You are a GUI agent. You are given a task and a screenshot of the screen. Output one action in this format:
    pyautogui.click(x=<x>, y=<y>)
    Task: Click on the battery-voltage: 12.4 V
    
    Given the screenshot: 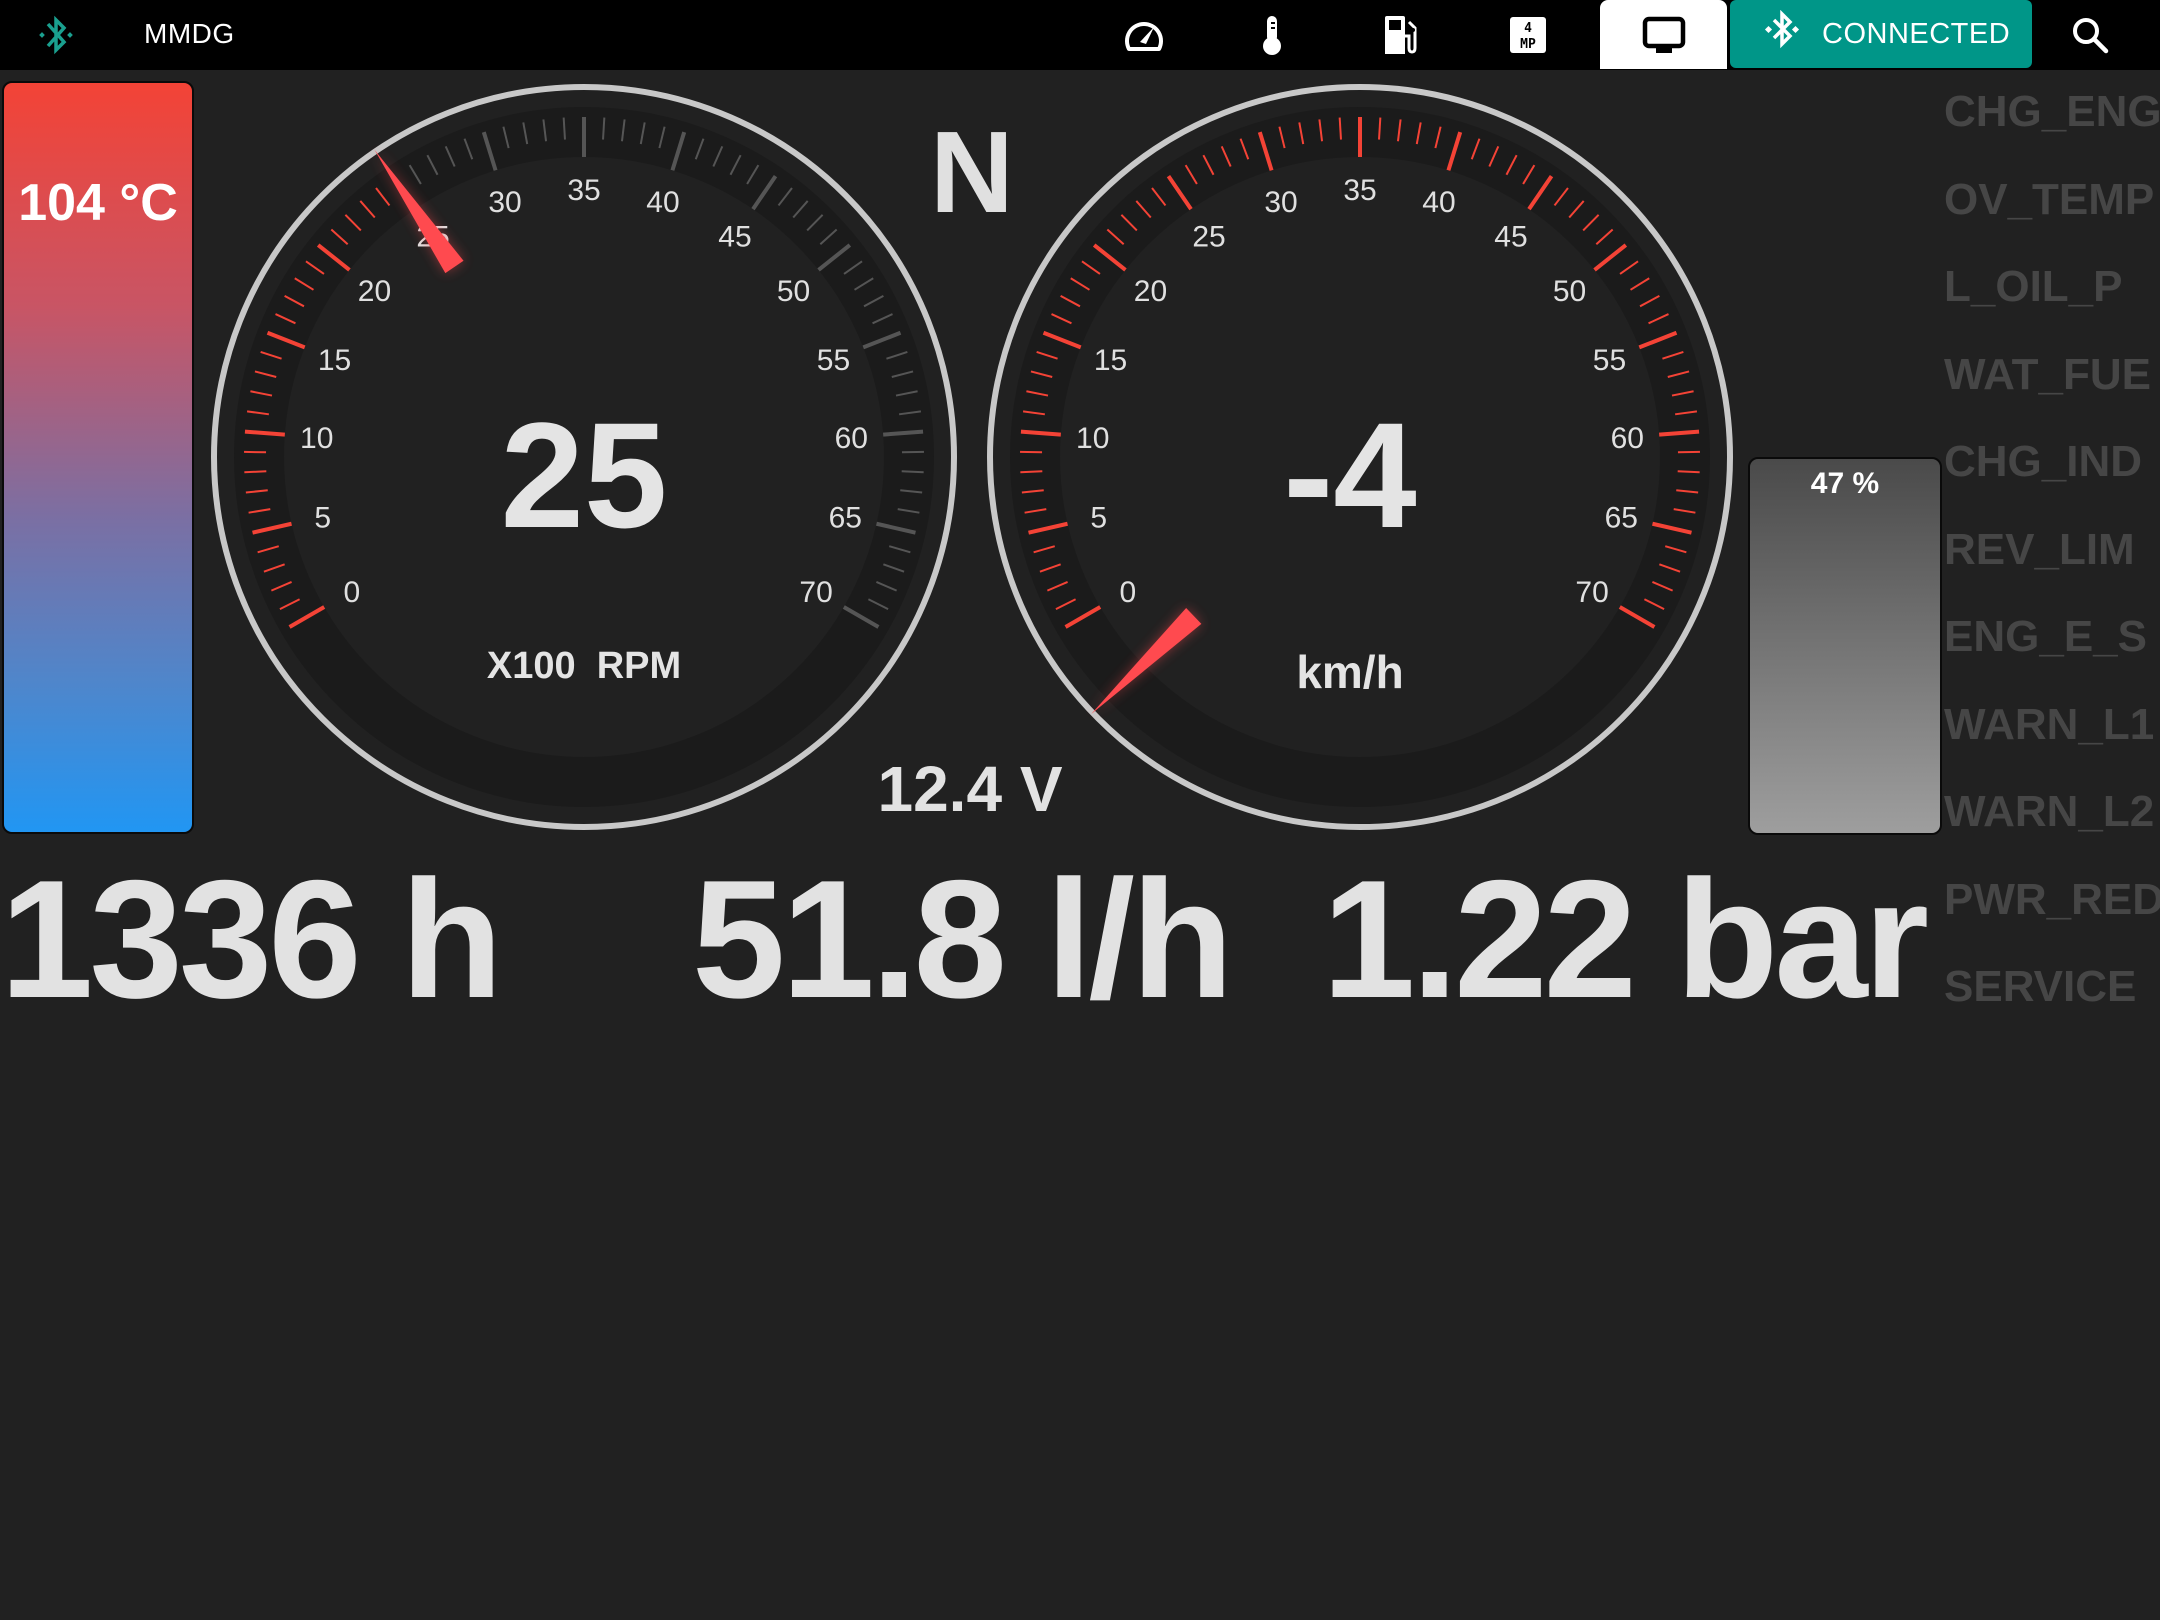 What is the action you would take?
    pyautogui.click(x=970, y=789)
    